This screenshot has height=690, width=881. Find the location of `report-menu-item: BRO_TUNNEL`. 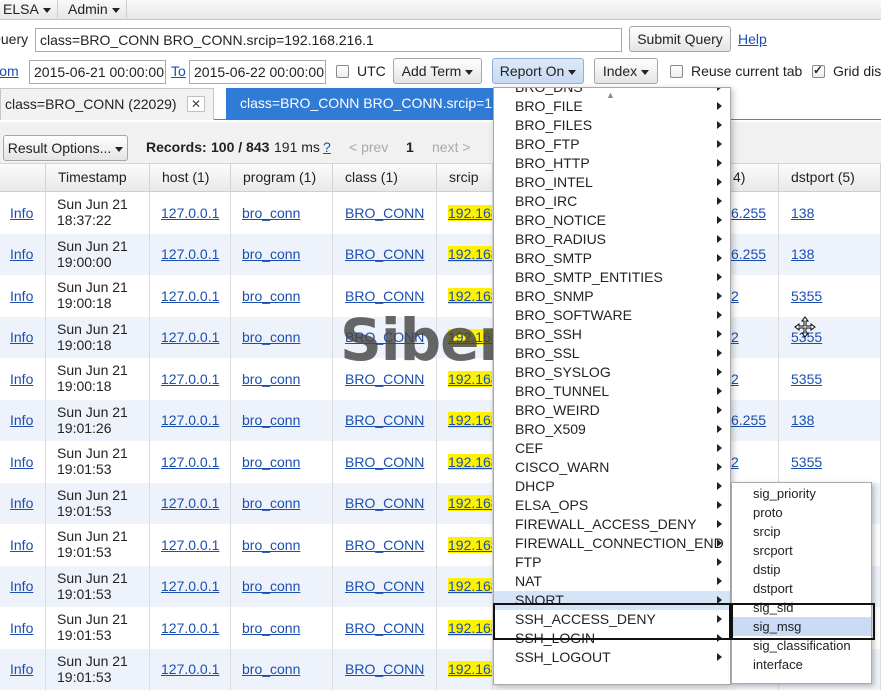

report-menu-item: BRO_TUNNEL is located at coordinates (612, 391).